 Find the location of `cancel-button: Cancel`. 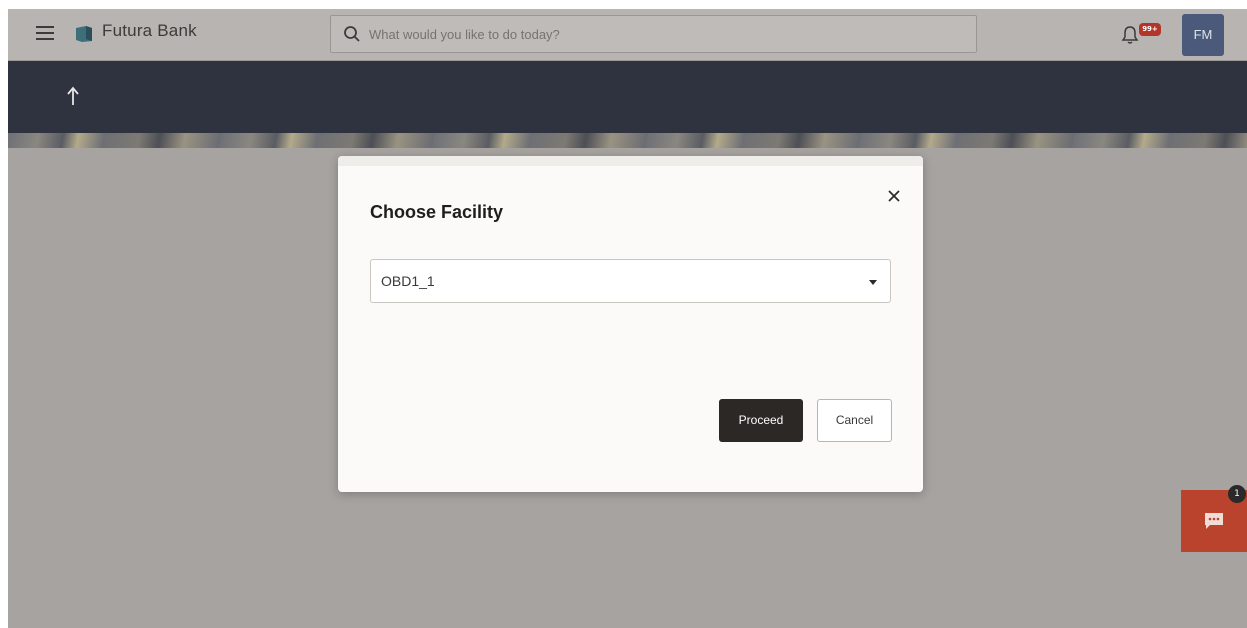

cancel-button: Cancel is located at coordinates (854, 420).